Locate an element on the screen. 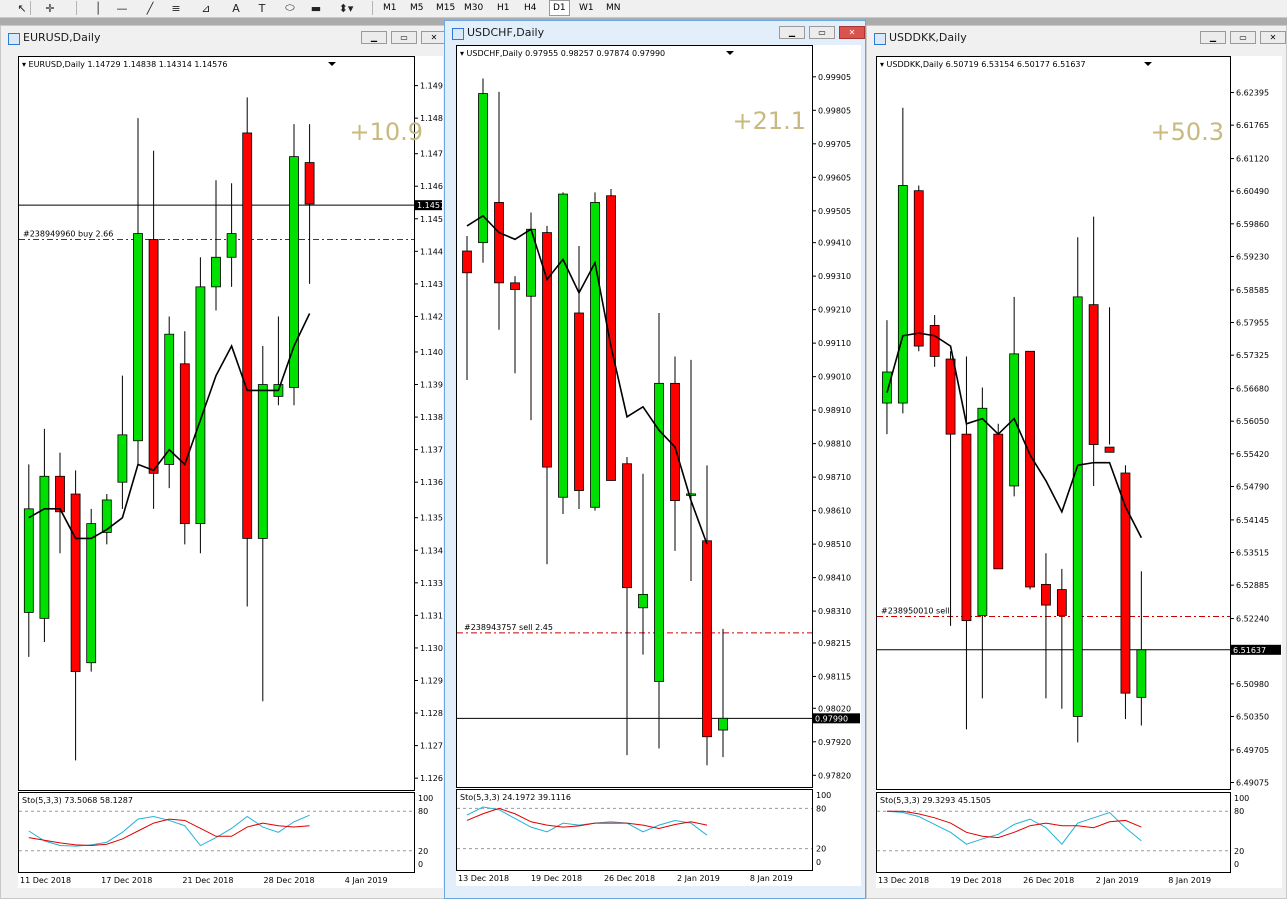  timeframe-h4: H4 is located at coordinates (530, 8).